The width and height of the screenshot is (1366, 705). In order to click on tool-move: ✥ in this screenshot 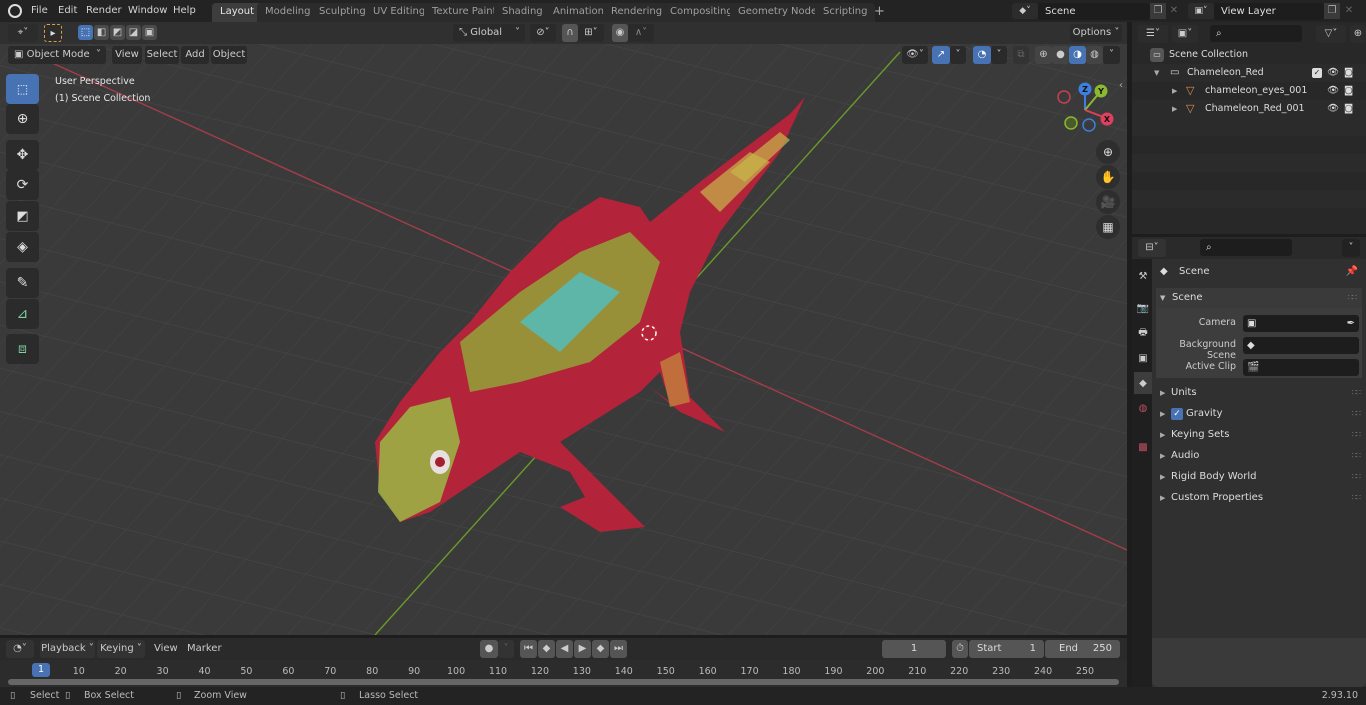, I will do `click(22, 155)`.